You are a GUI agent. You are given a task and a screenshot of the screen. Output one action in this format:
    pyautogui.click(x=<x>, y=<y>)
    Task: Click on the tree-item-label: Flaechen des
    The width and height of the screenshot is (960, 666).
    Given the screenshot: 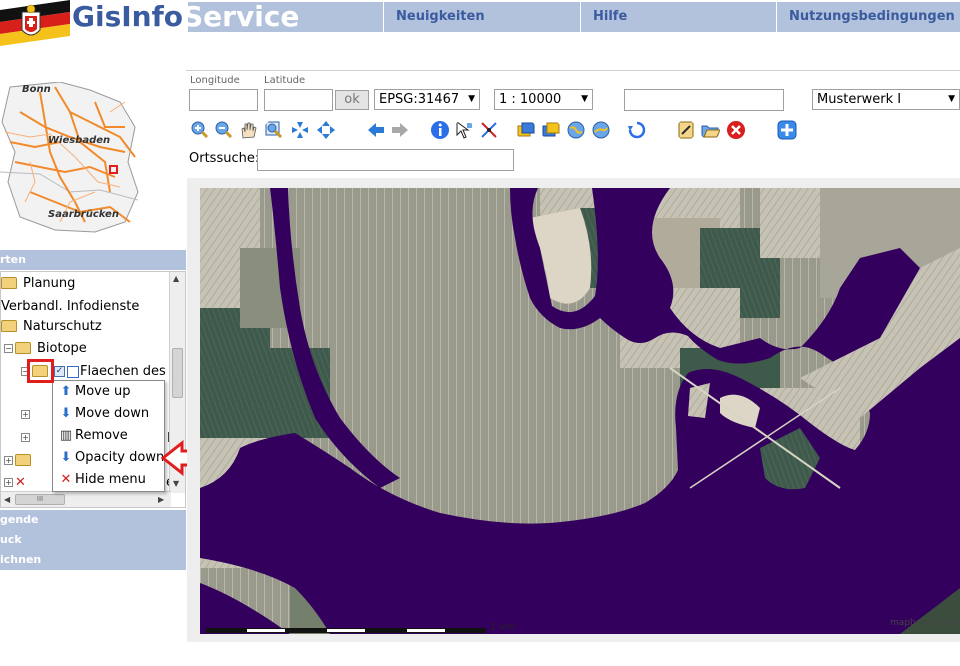 What is the action you would take?
    pyautogui.click(x=123, y=371)
    